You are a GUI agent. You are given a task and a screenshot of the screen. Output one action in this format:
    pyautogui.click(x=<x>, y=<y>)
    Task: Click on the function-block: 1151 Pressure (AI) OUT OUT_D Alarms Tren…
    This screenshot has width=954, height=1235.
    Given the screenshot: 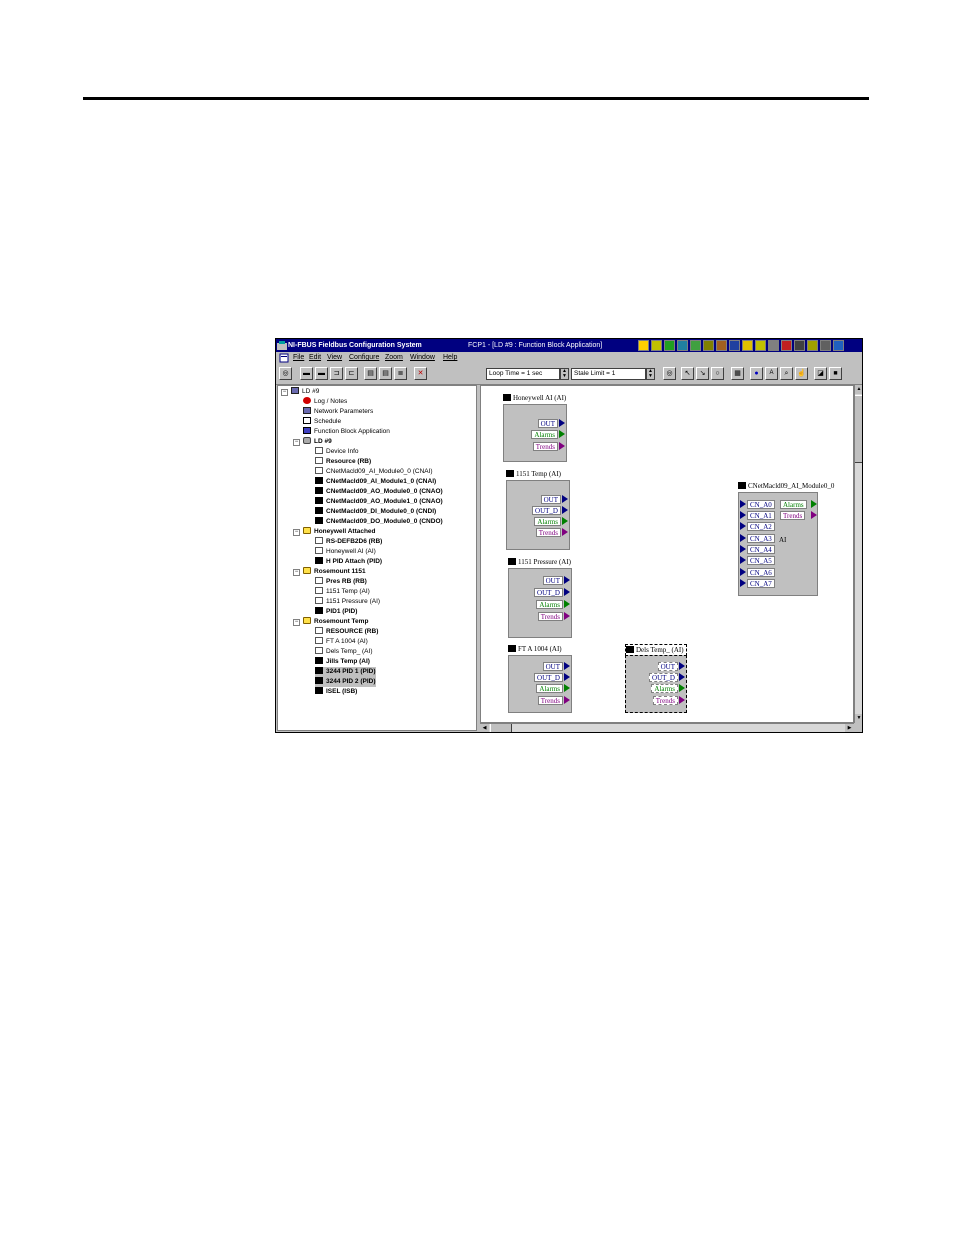 What is the action you would take?
    pyautogui.click(x=543, y=597)
    